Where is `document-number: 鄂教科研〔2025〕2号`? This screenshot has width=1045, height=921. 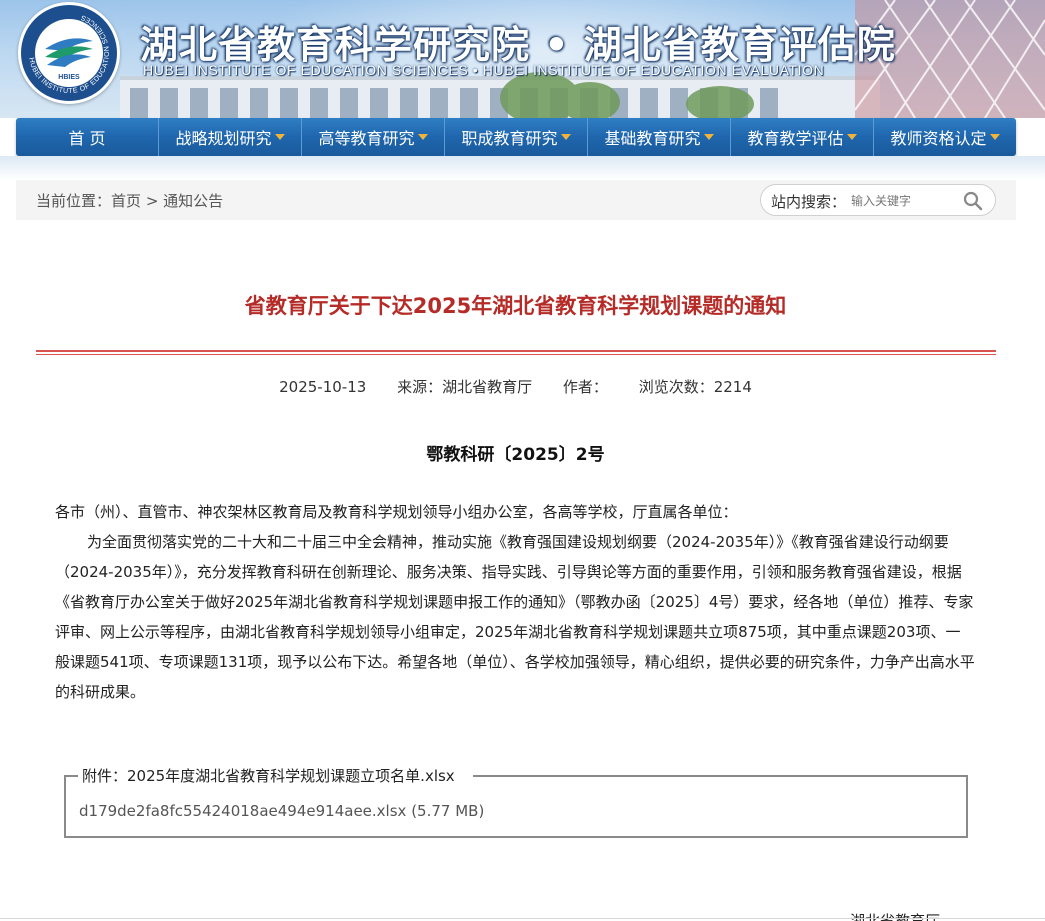
document-number: 鄂教科研〔2025〕2号 is located at coordinates (515, 455).